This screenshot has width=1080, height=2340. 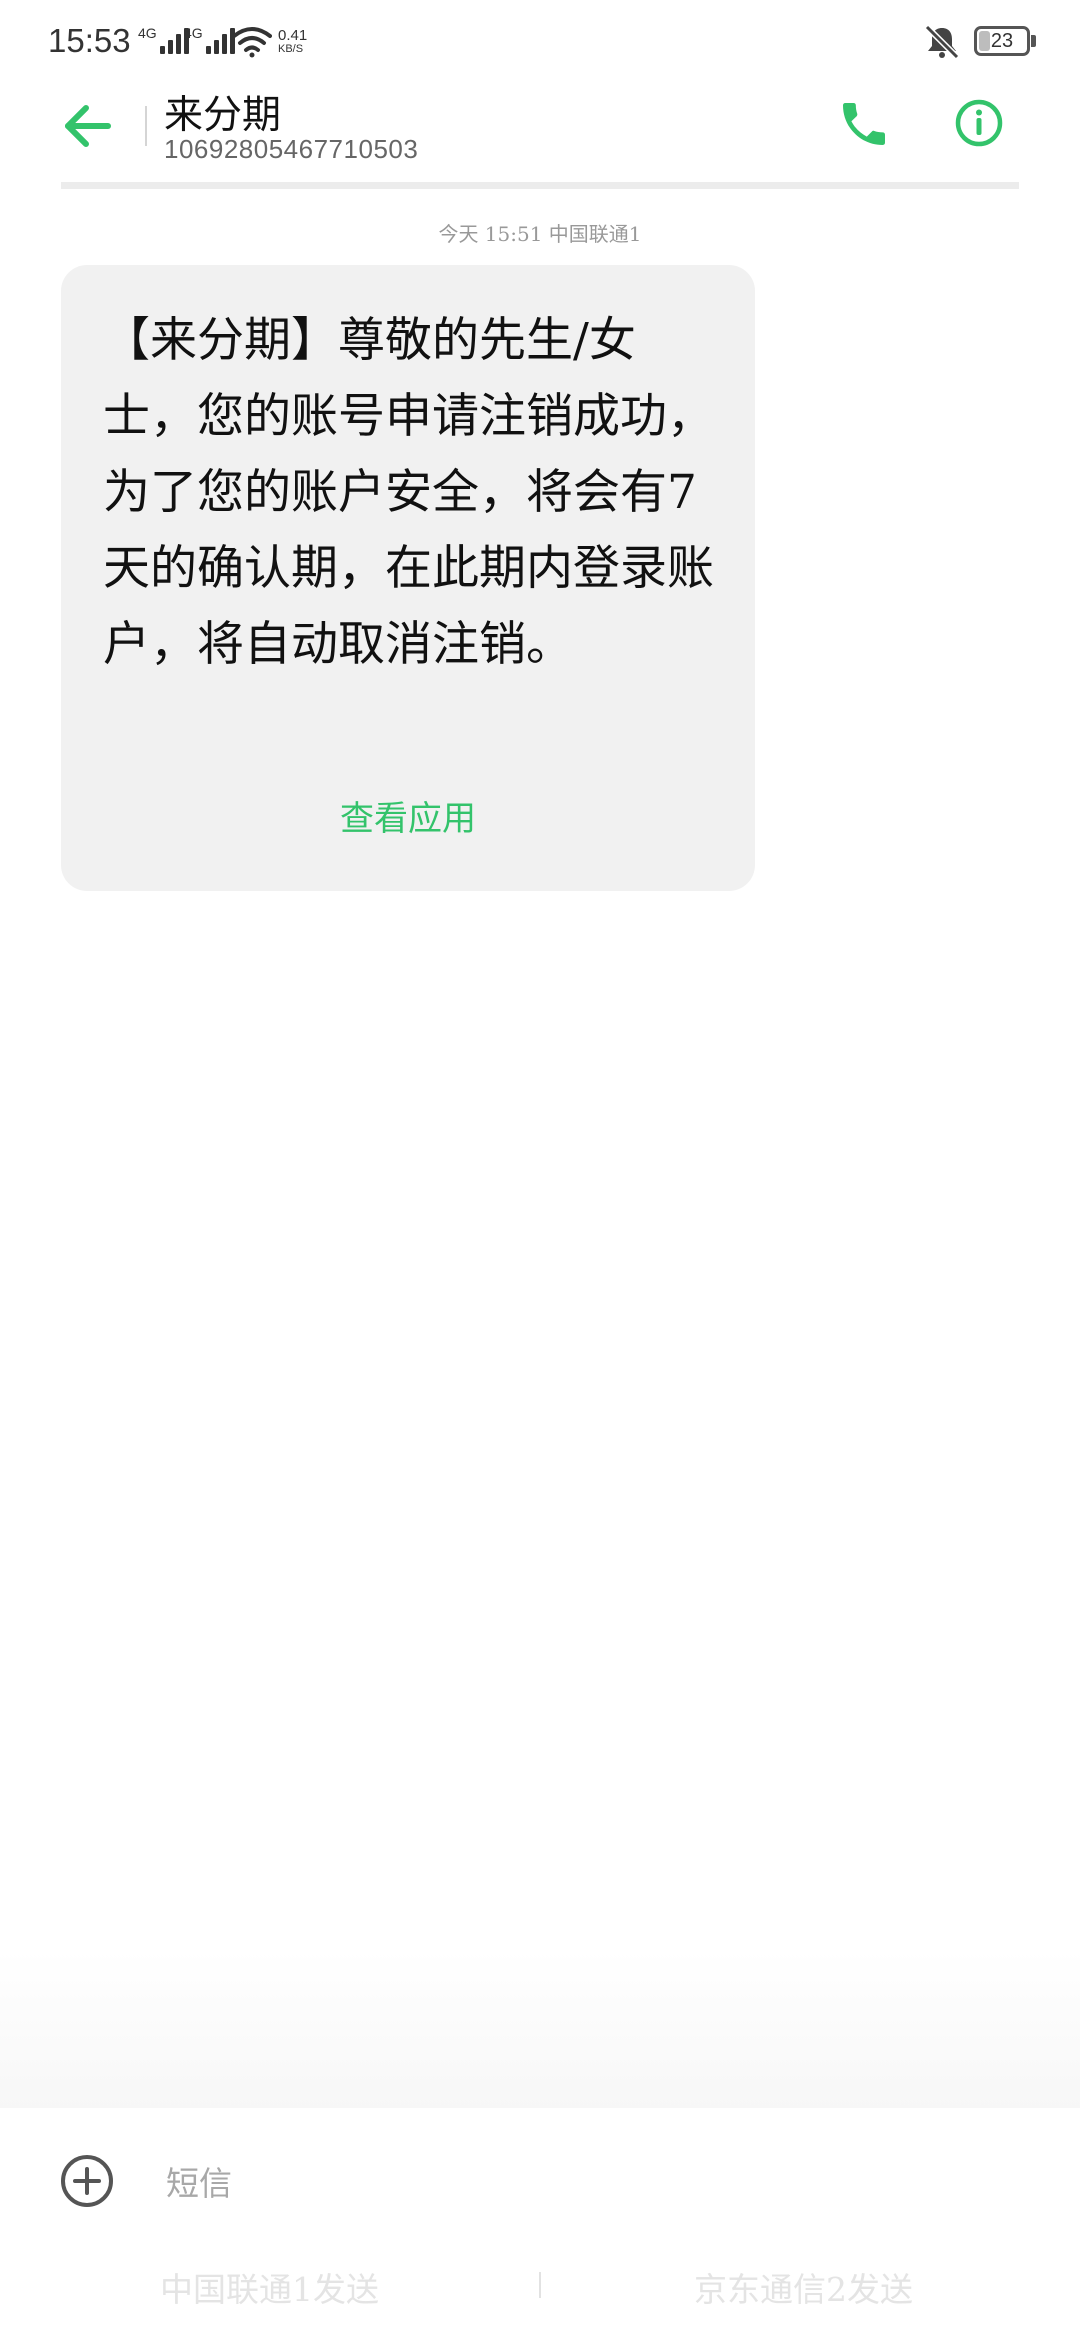 What do you see at coordinates (864, 124) in the screenshot?
I see `phone-icon` at bounding box center [864, 124].